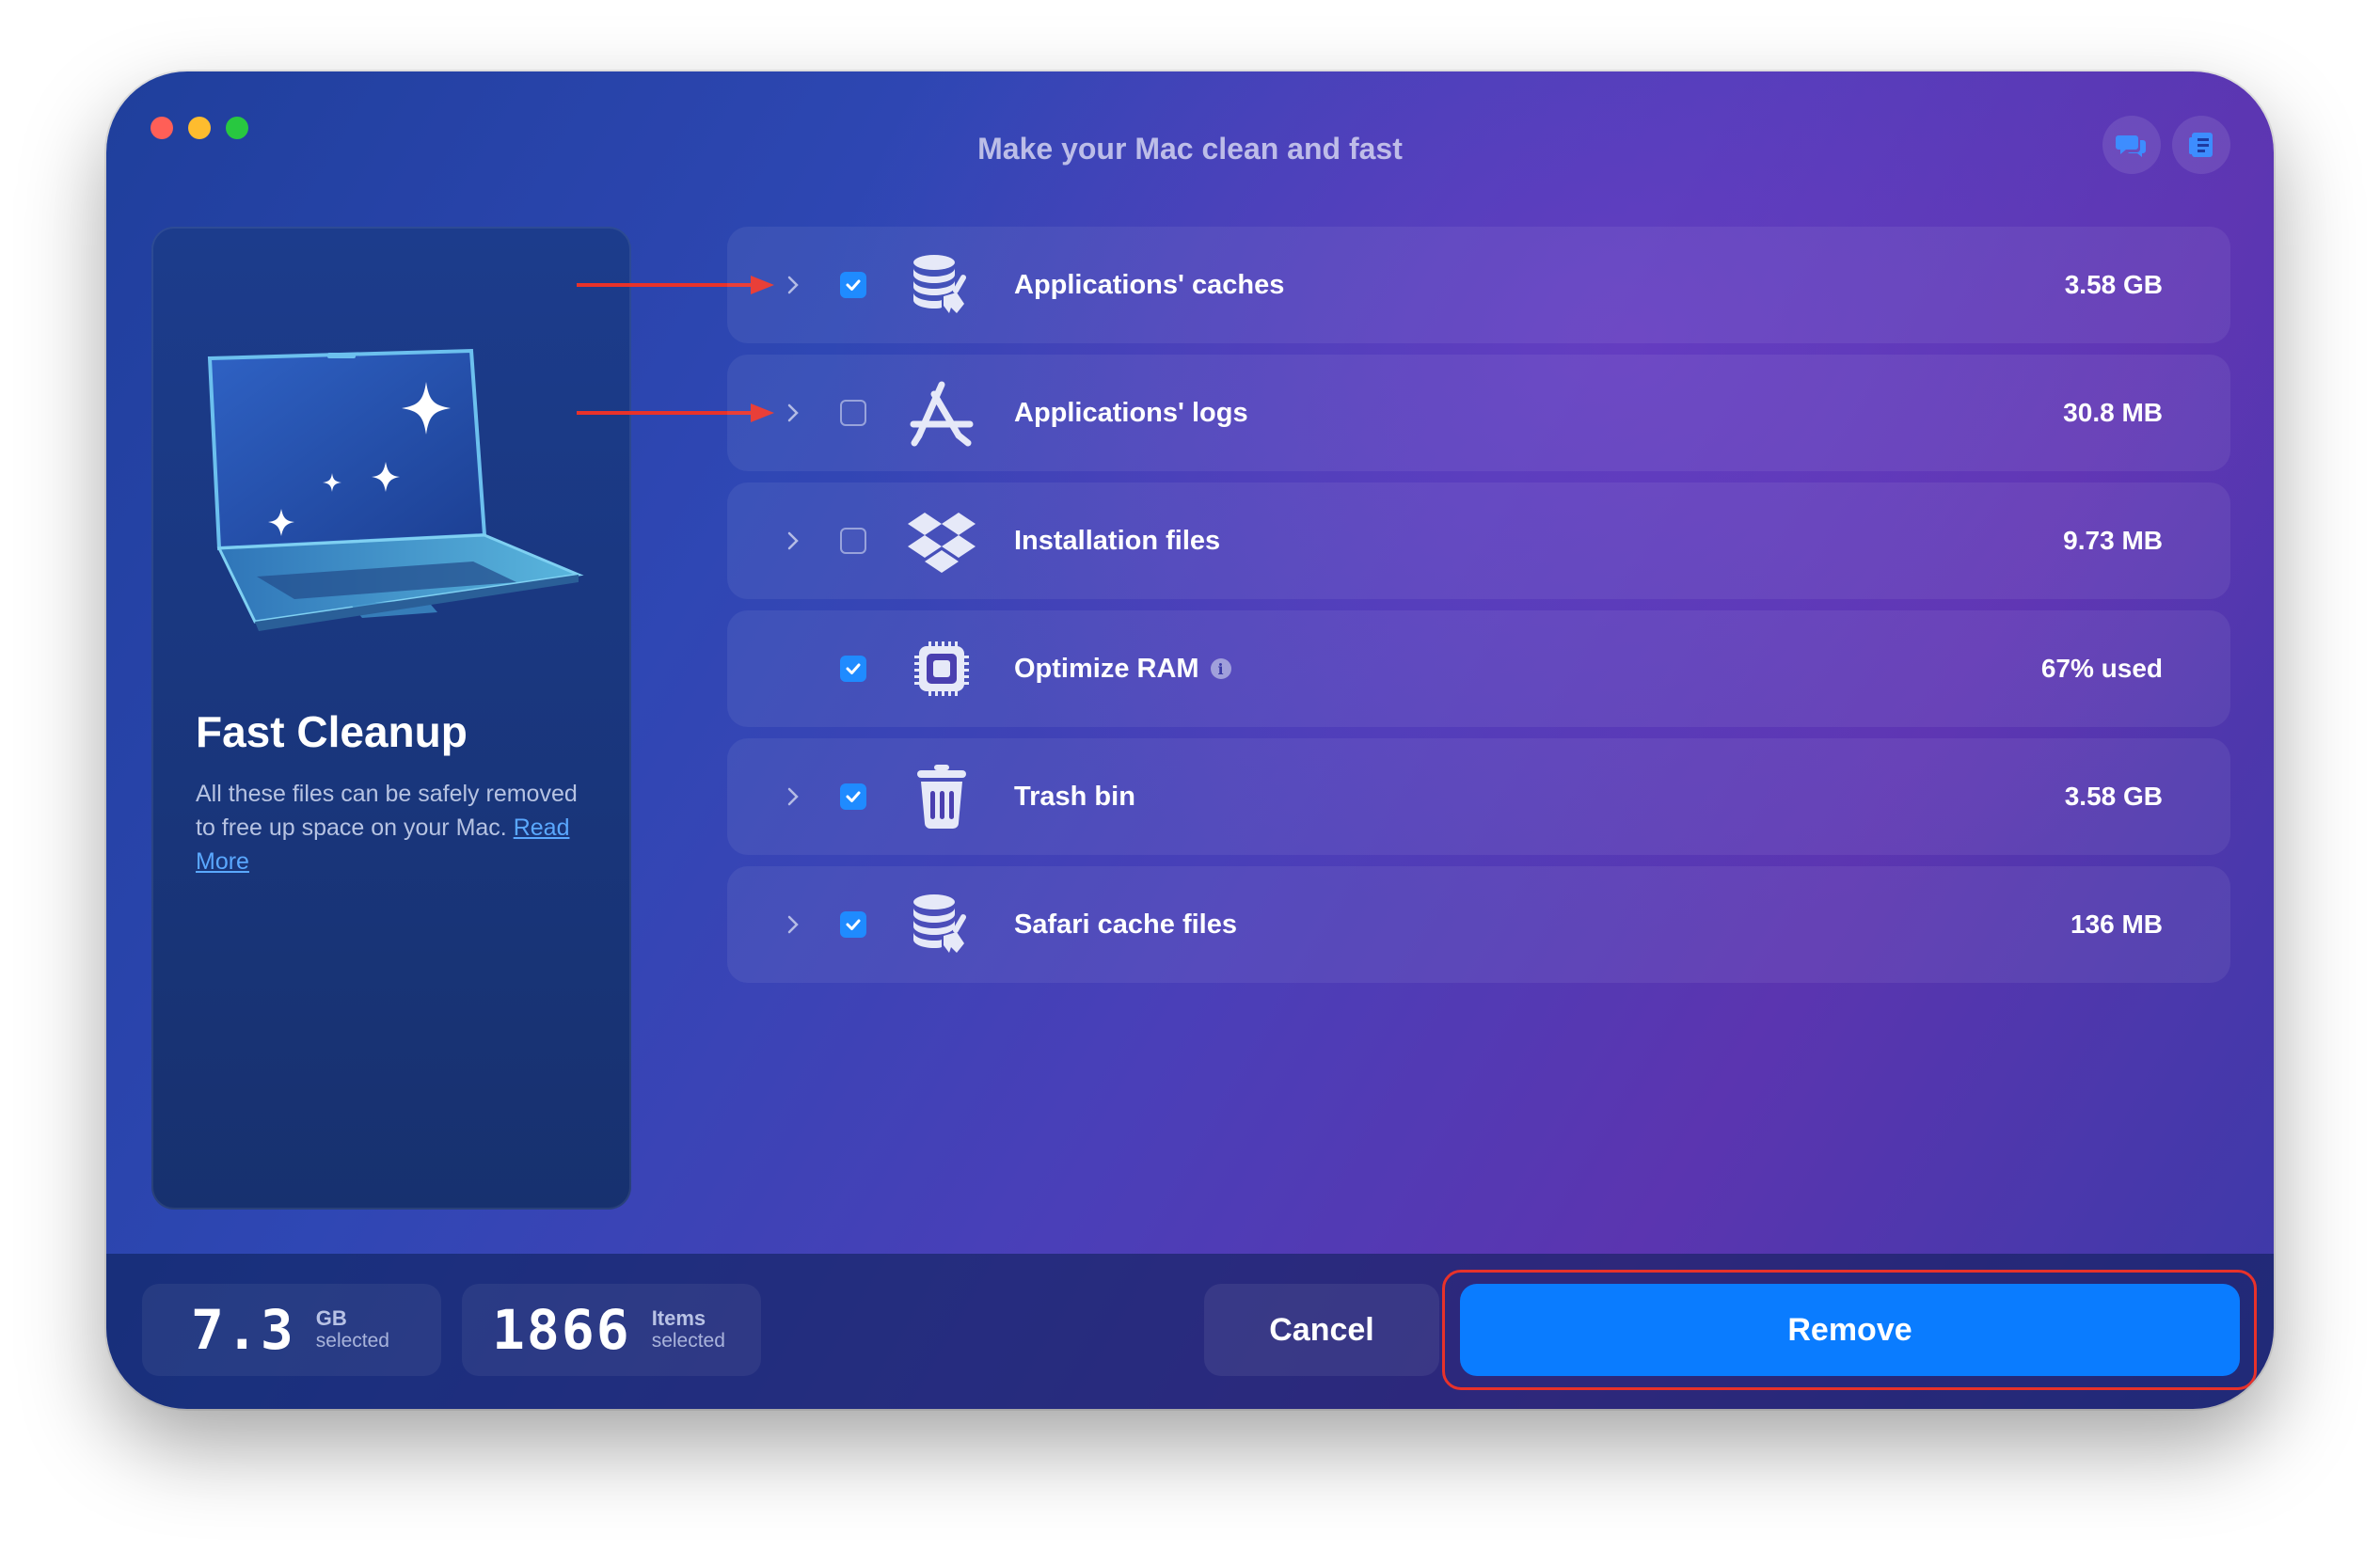 This screenshot has width=2380, height=1550. I want to click on chip-icon, so click(941, 668).